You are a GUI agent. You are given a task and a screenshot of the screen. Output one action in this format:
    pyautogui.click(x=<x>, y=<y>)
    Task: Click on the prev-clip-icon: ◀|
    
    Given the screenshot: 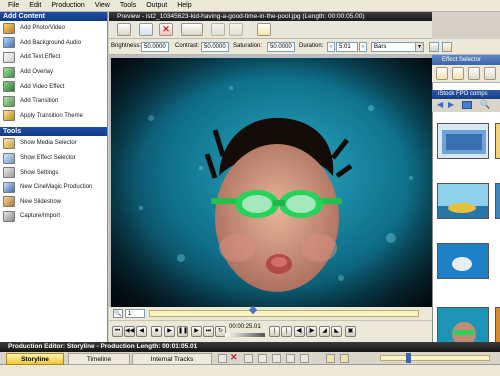 What is the action you would take?
    pyautogui.click(x=299, y=331)
    